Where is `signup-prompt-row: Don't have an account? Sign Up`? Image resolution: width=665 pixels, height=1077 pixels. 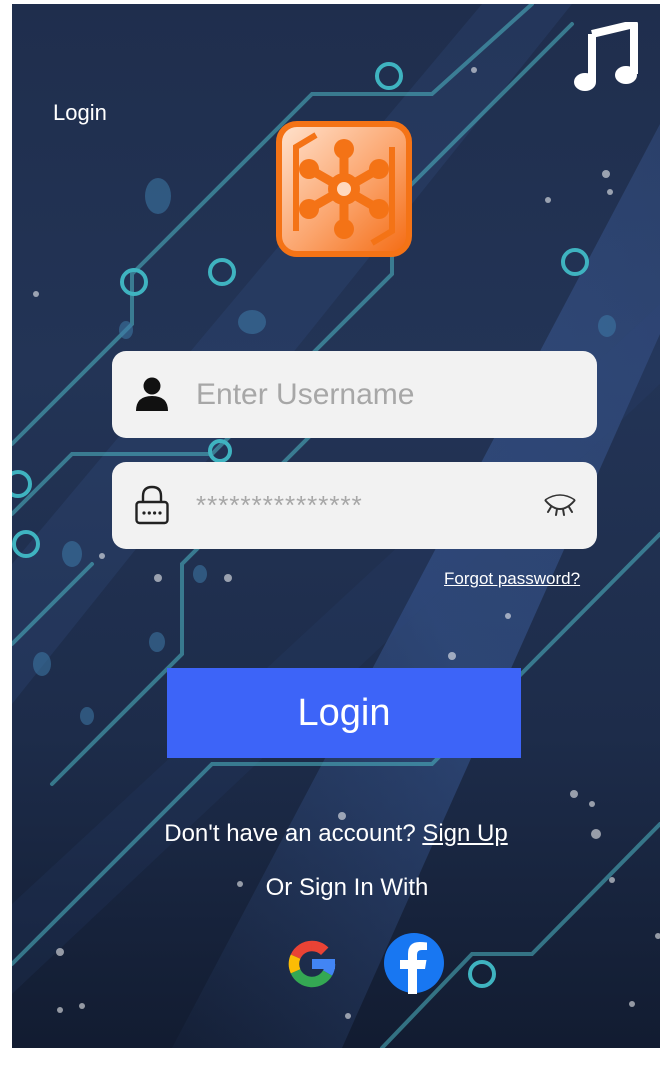
signup-prompt-row: Don't have an account? Sign Up is located at coordinates (336, 834).